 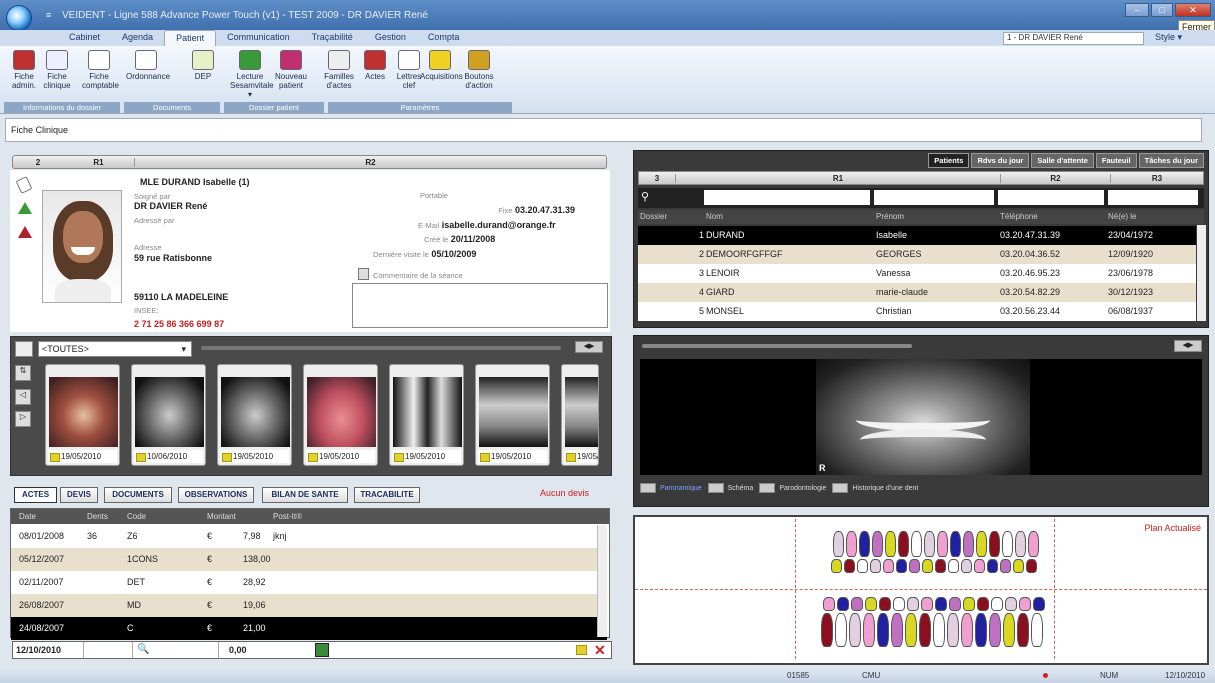 What do you see at coordinates (23, 397) in the screenshot?
I see `prev-icon: ◁` at bounding box center [23, 397].